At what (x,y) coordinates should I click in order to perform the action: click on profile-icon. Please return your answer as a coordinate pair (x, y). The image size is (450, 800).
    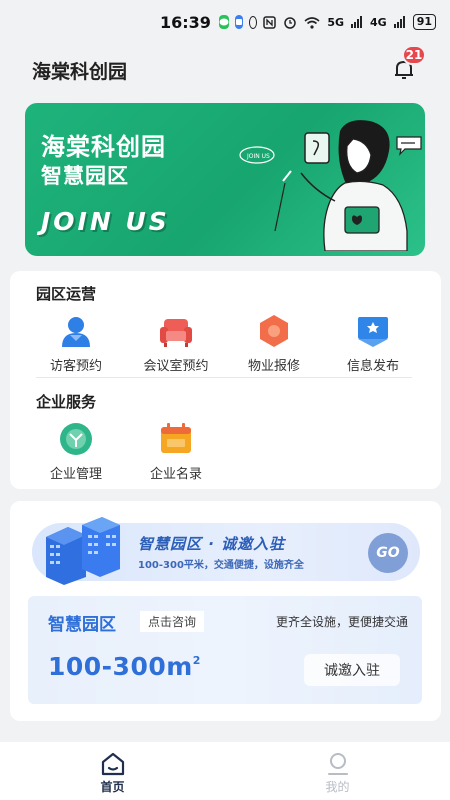
    Looking at the image, I should click on (337, 764).